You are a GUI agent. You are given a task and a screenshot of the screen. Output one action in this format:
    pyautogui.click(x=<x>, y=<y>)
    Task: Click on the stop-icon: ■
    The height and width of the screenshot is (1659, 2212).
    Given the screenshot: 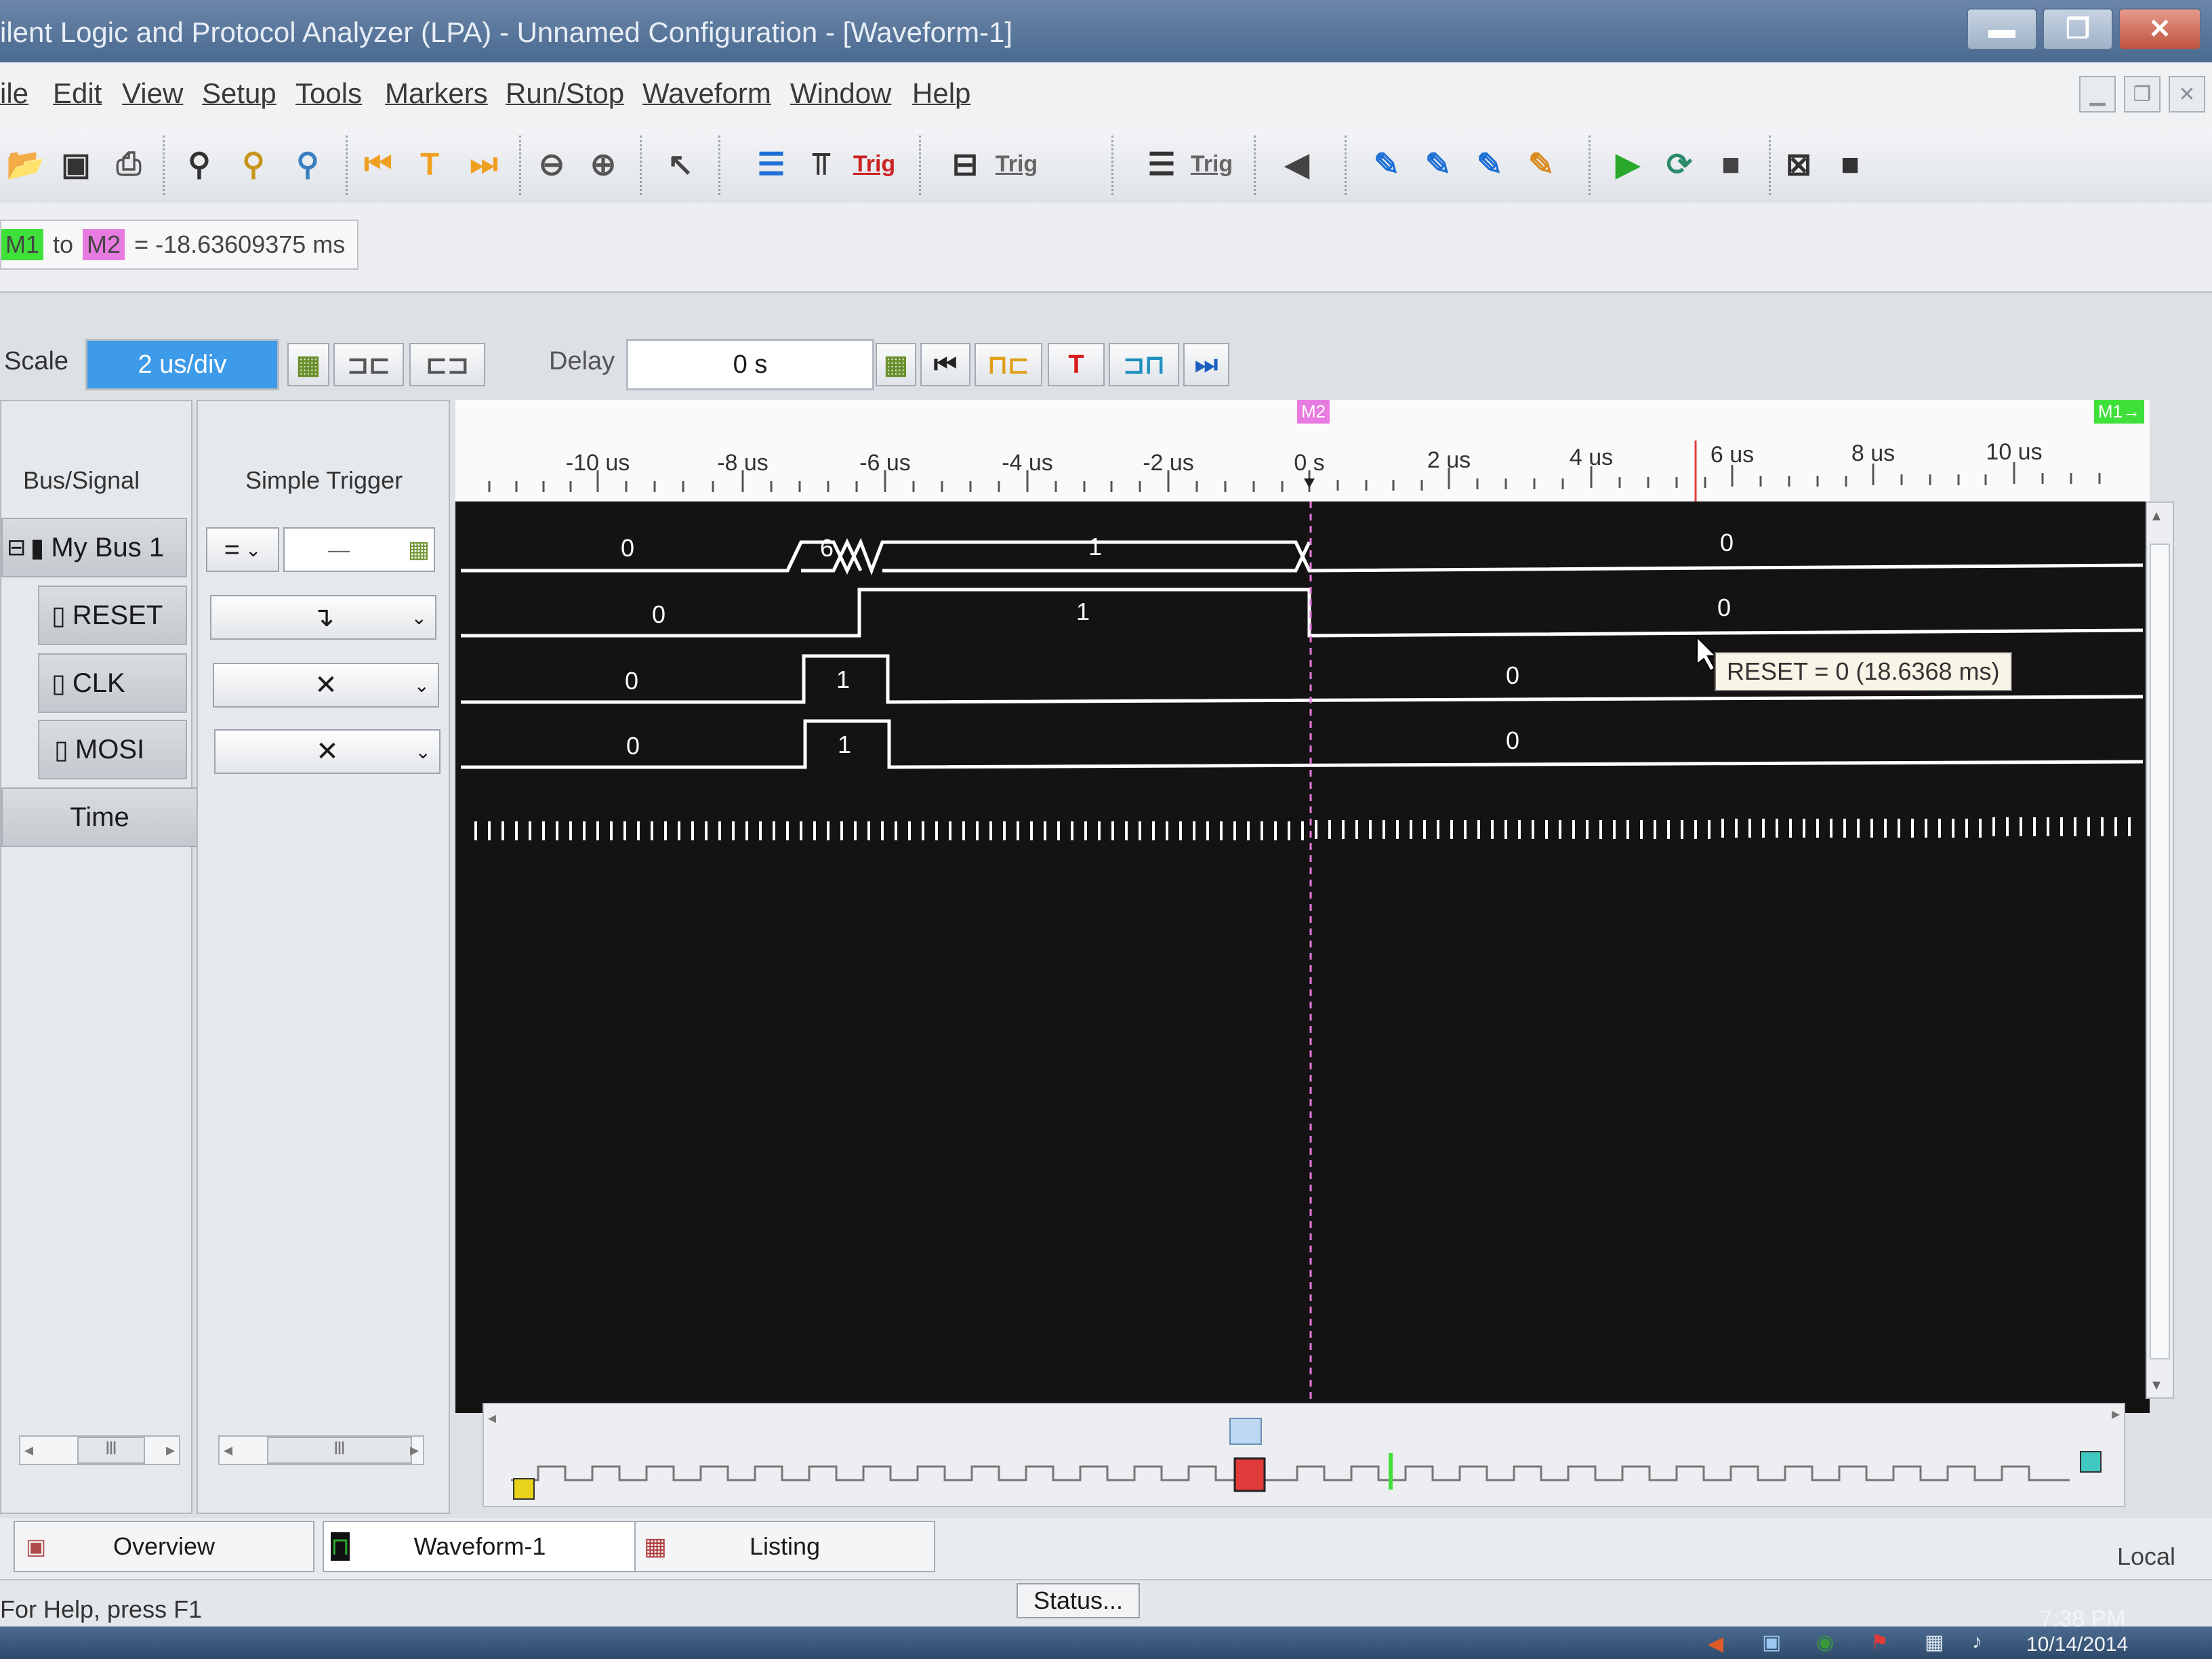 What is the action you would take?
    pyautogui.click(x=1731, y=164)
    